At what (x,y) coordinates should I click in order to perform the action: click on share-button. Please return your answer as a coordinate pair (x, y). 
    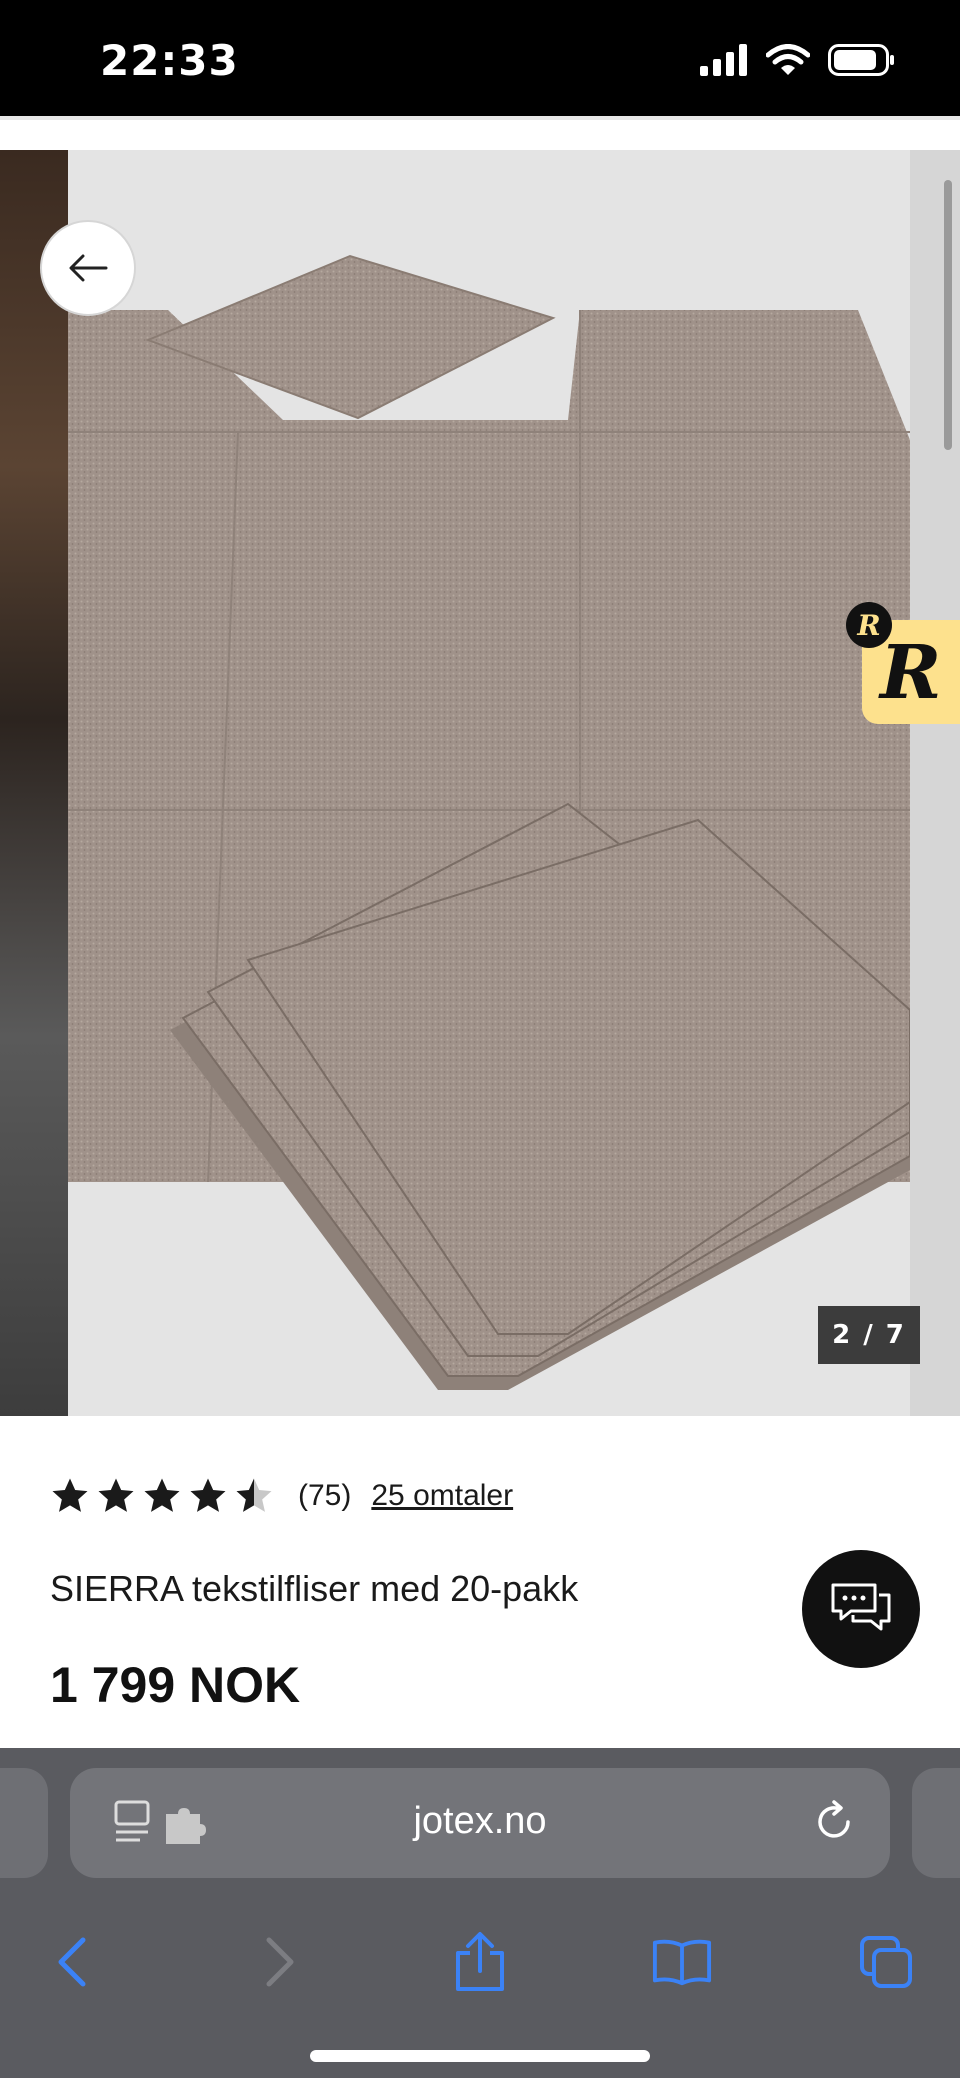
    Looking at the image, I should click on (480, 1962).